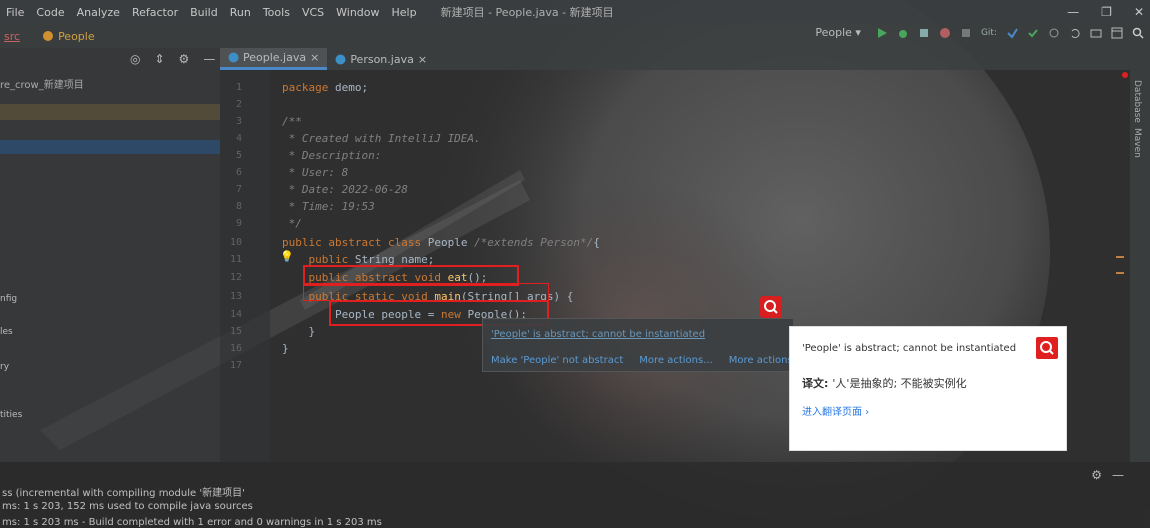 The width and height of the screenshot is (1150, 528). Describe the element at coordinates (48, 36) in the screenshot. I see `class-icon` at that location.